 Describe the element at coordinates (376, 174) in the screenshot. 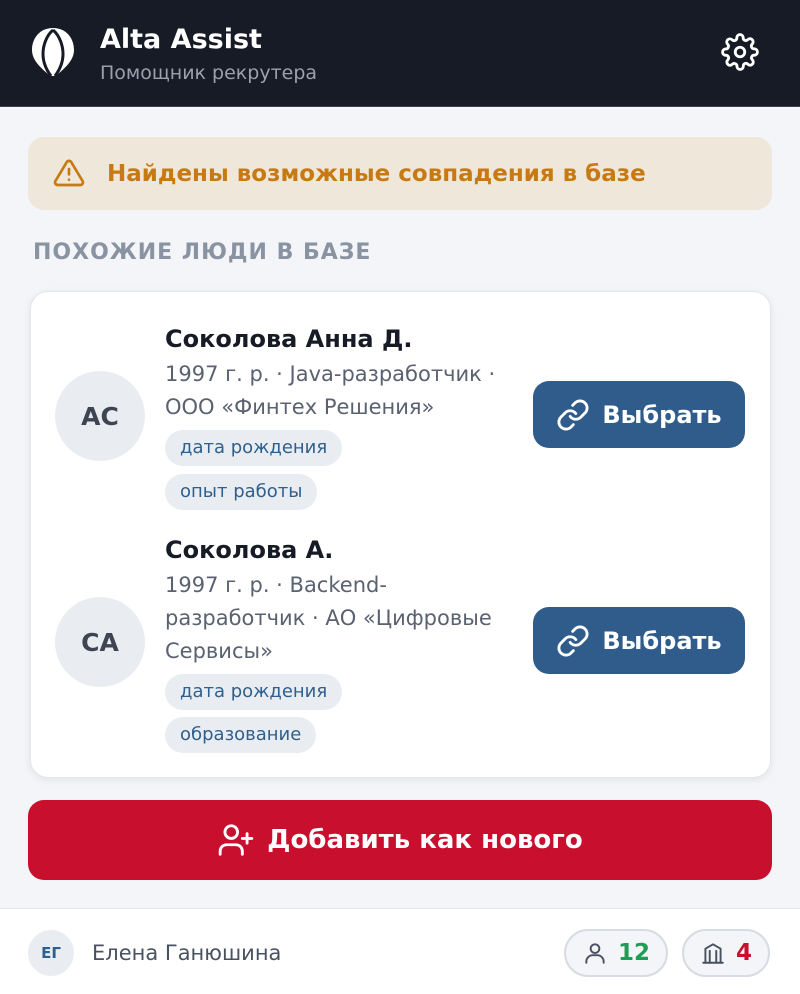

I see `alert-text: Найдены возможные совпадения в базе` at that location.